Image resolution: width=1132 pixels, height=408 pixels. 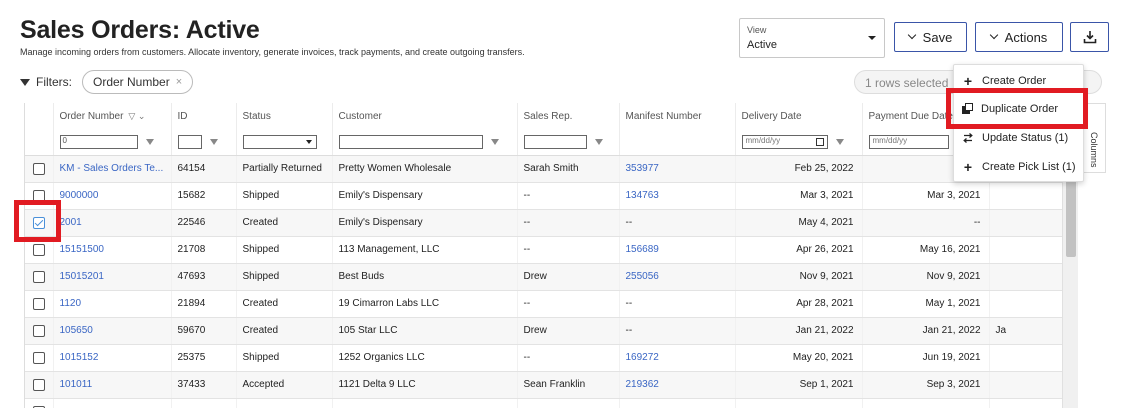 What do you see at coordinates (677, 116) in the screenshot?
I see `column-header-manifest-number: Manifest Number` at bounding box center [677, 116].